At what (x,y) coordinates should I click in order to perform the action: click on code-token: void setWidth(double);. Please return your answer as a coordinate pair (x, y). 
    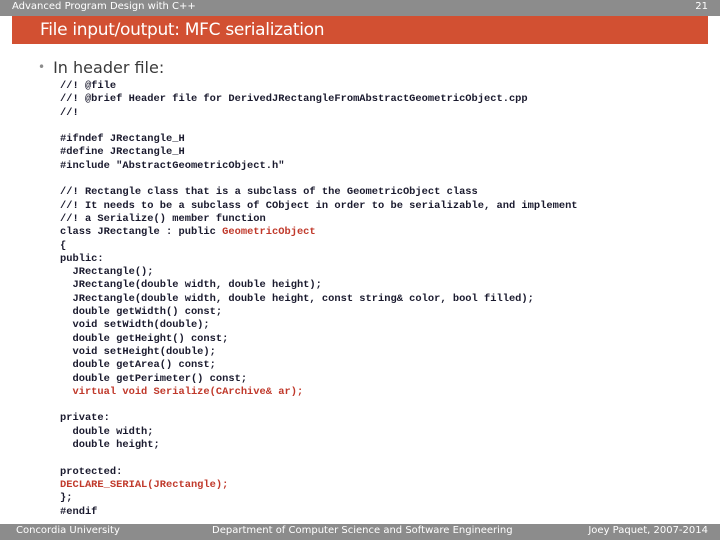
    Looking at the image, I should click on (135, 325).